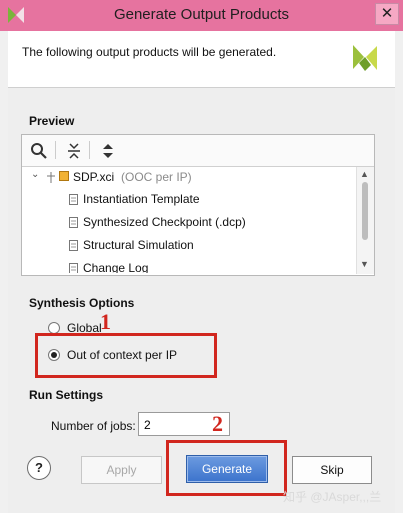 Image resolution: width=403 pixels, height=513 pixels. I want to click on collapse-all-icon, so click(74, 151).